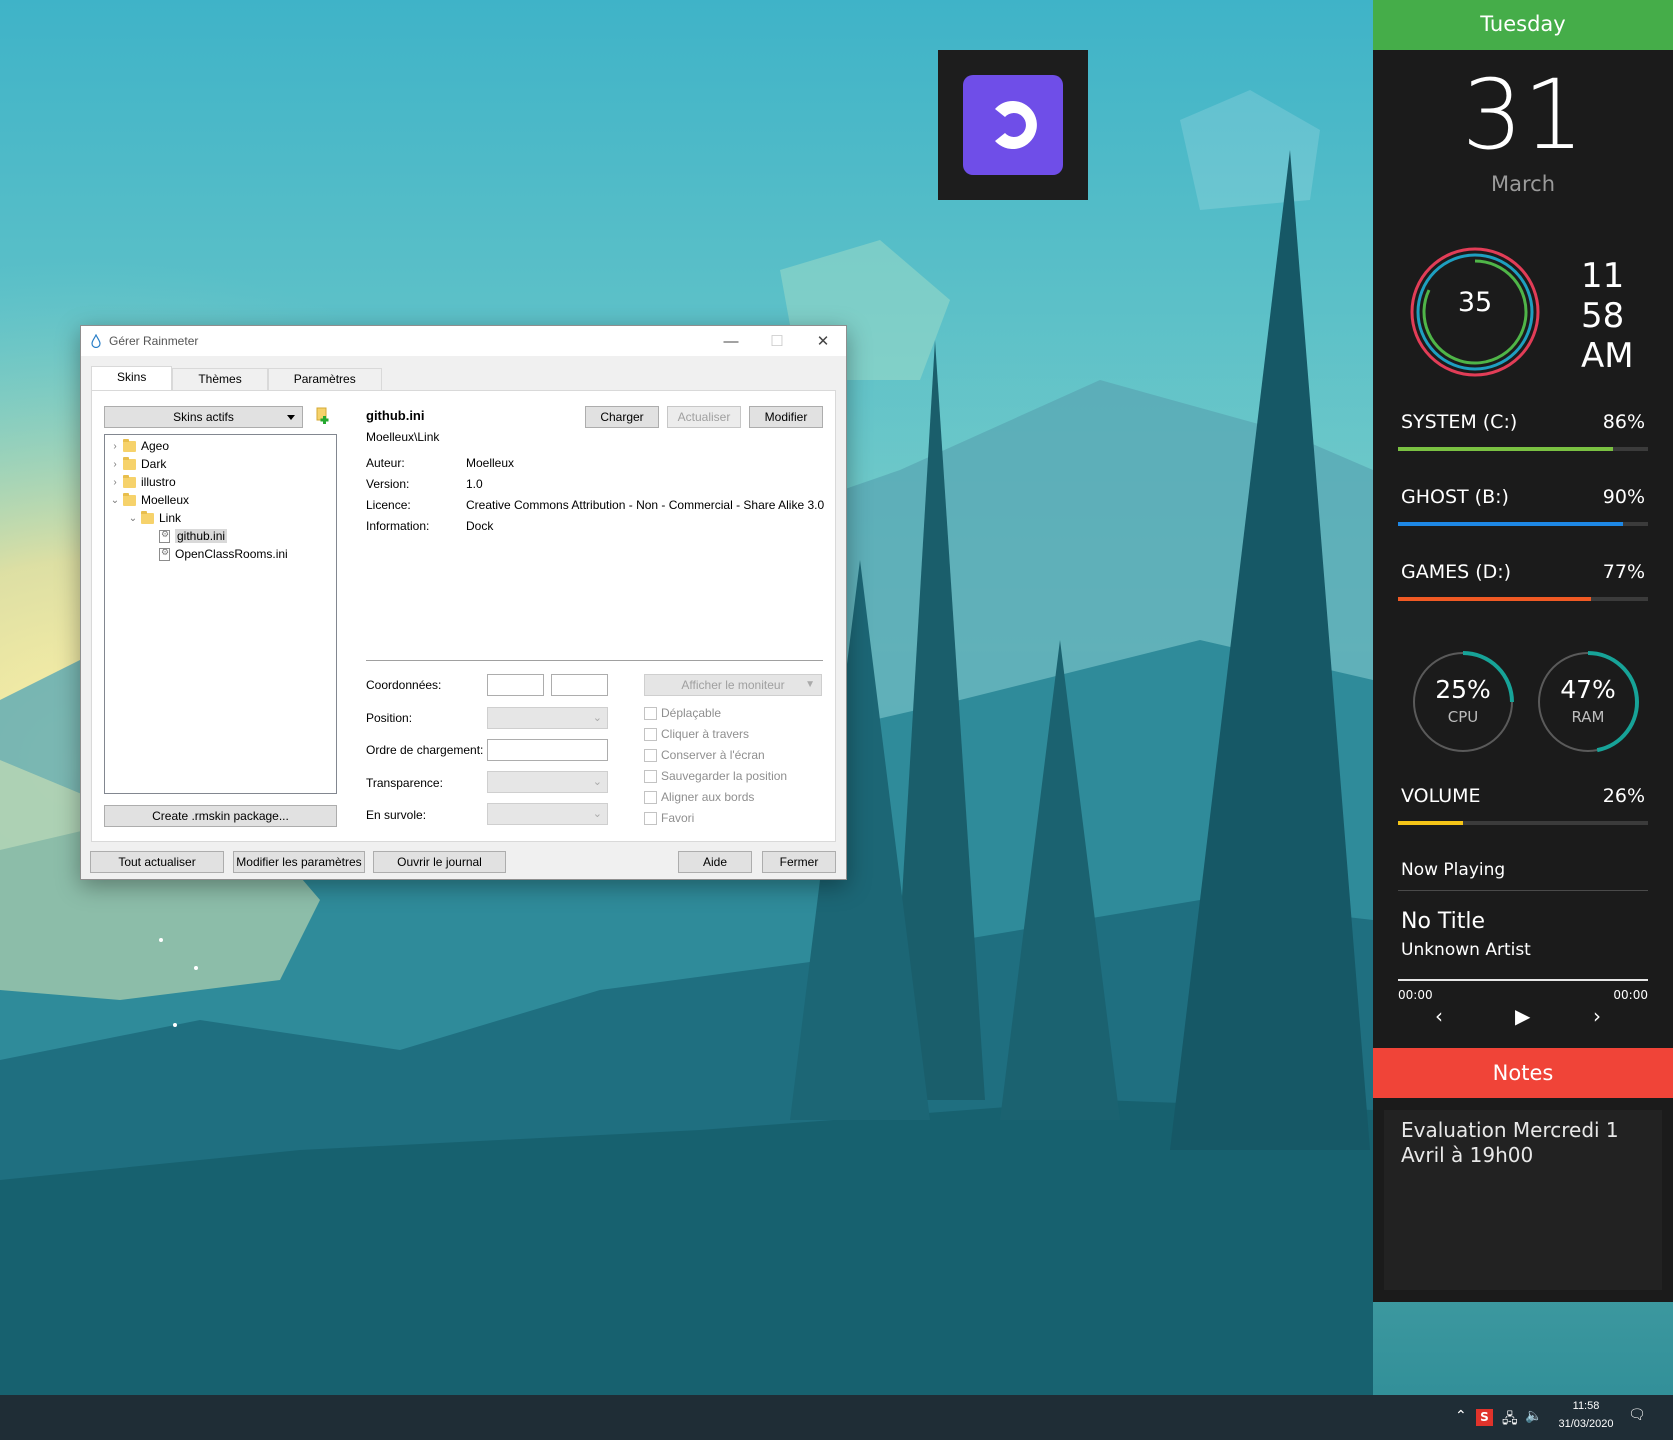 The width and height of the screenshot is (1673, 1440). What do you see at coordinates (1588, 717) in the screenshot?
I see `ram-label: RAM` at bounding box center [1588, 717].